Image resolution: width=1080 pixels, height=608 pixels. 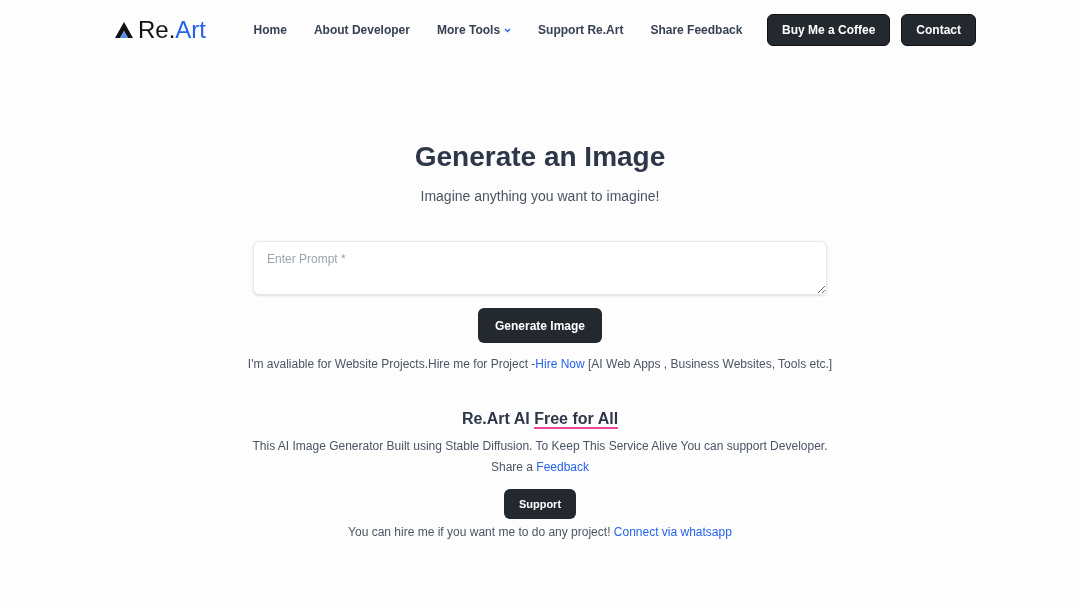 What do you see at coordinates (580, 30) in the screenshot?
I see `nav-link: Support Re.Art` at bounding box center [580, 30].